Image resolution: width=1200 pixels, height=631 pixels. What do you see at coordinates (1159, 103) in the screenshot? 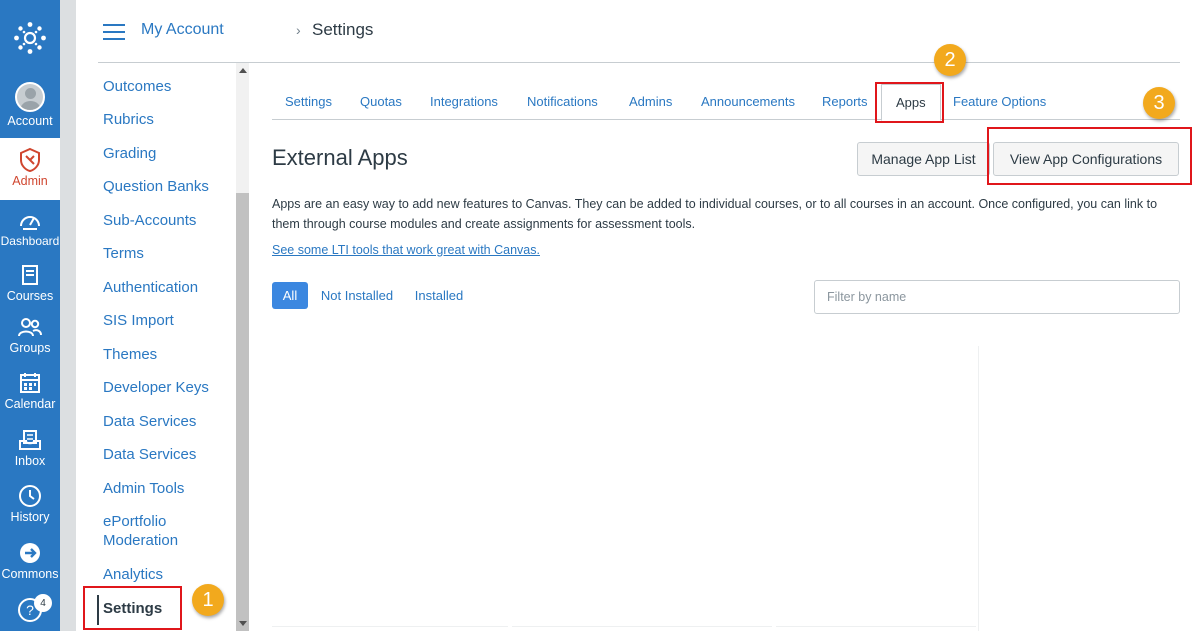
I see `step-badge-3: 3` at bounding box center [1159, 103].